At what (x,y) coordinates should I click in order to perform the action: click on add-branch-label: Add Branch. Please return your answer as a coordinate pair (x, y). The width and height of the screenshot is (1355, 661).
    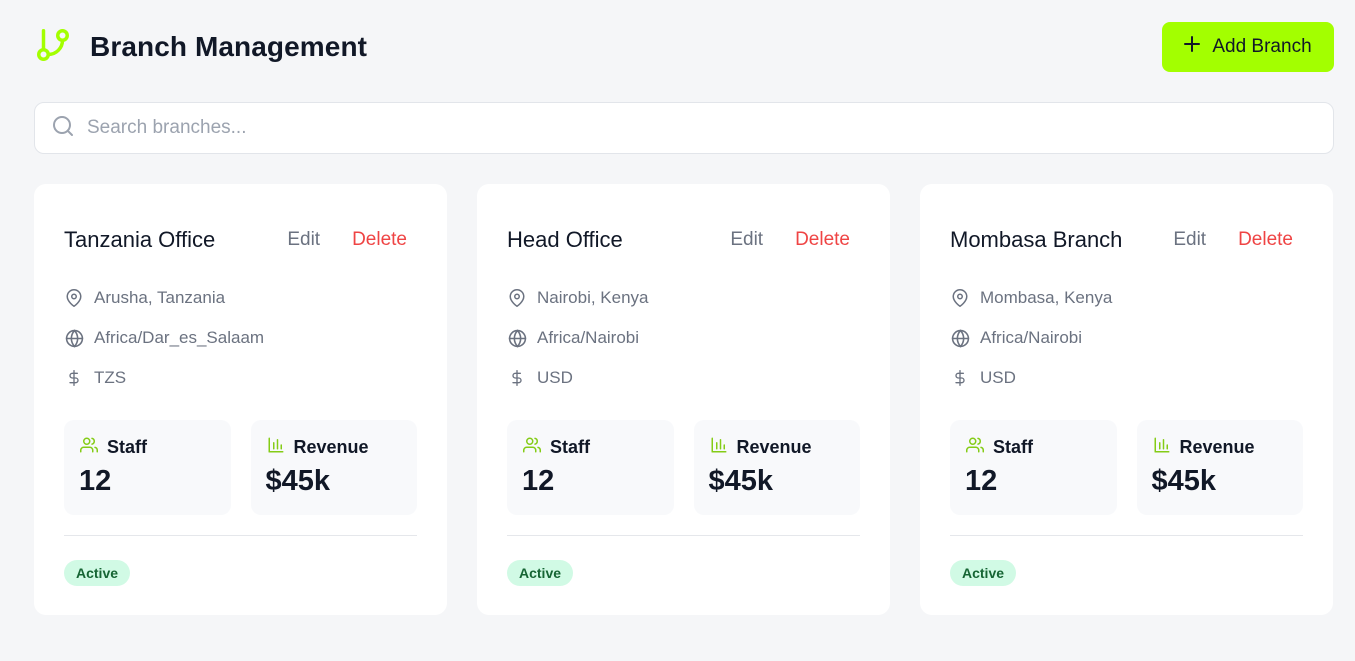
    Looking at the image, I should click on (1262, 46).